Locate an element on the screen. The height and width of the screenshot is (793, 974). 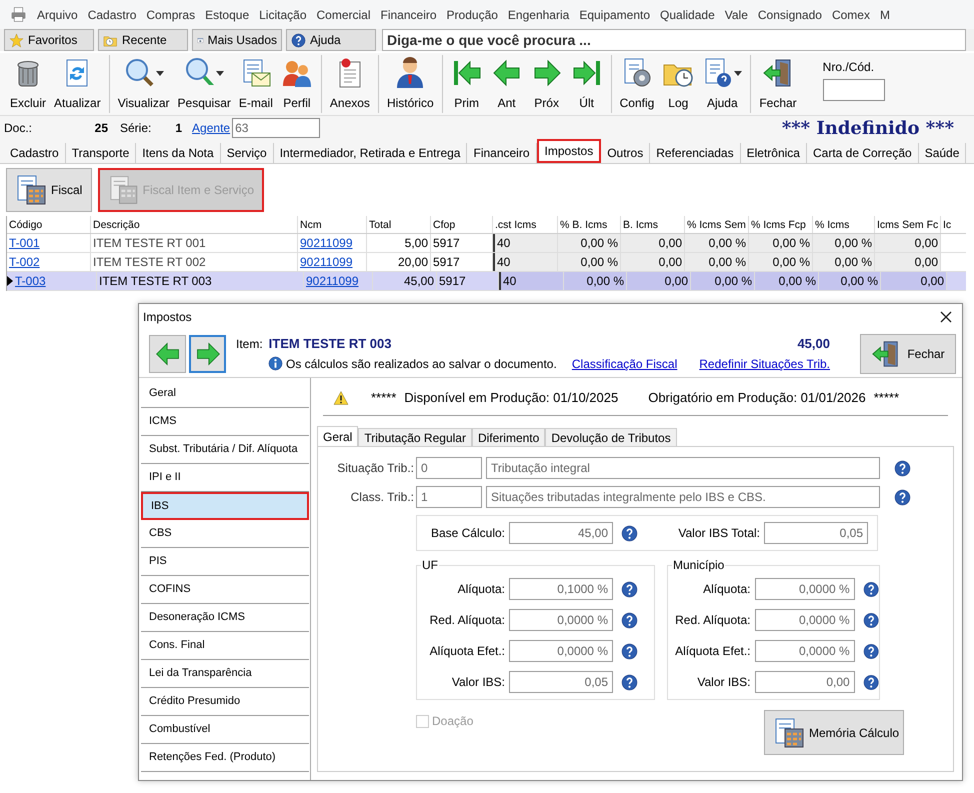
menu-item: Arquivo is located at coordinates (57, 15).